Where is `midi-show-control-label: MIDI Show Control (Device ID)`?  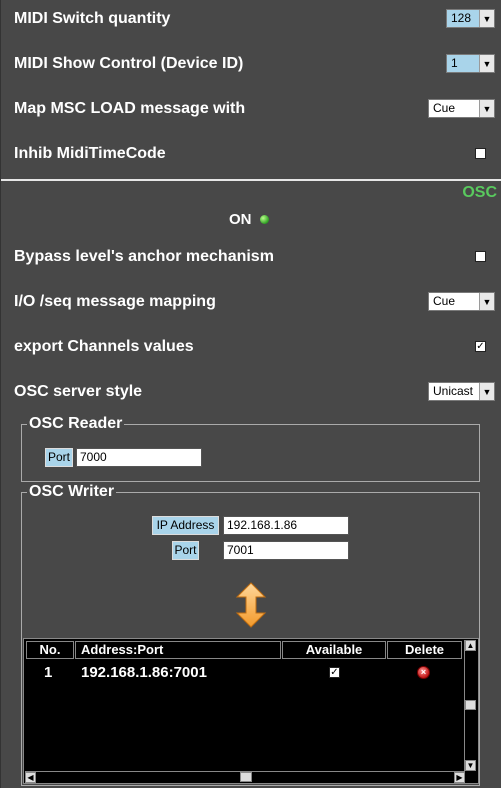 midi-show-control-label: MIDI Show Control (Device ID) is located at coordinates (129, 63).